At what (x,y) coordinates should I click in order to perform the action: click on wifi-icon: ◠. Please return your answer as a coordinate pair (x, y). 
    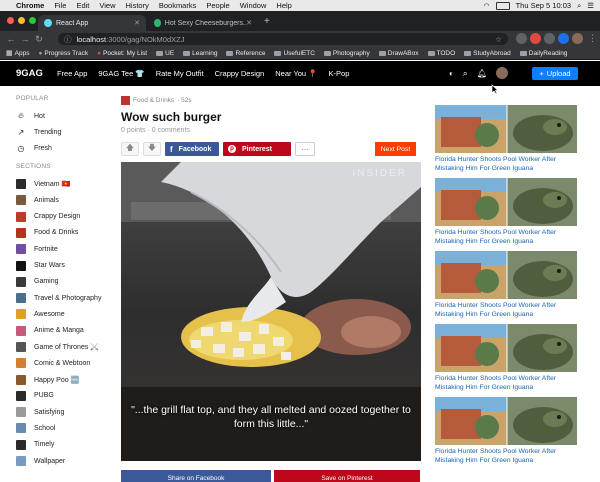
    Looking at the image, I should click on (486, 6).